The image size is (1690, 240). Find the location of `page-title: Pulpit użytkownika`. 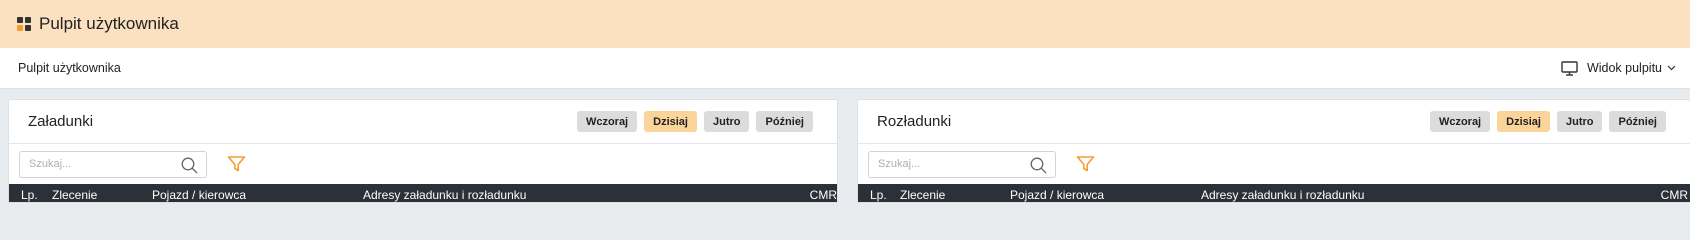

page-title: Pulpit użytkownika is located at coordinates (109, 23).